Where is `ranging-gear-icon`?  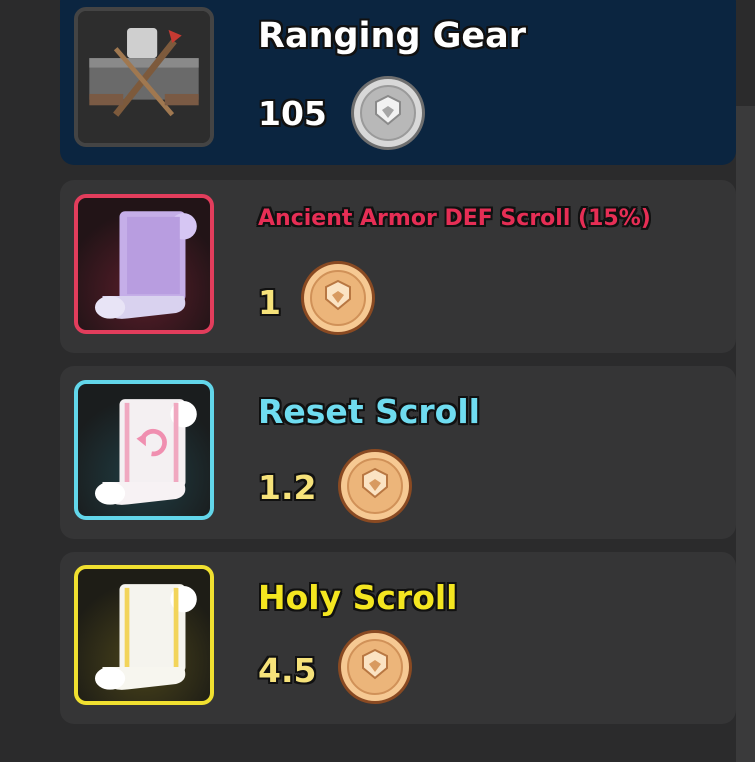
ranging-gear-icon is located at coordinates (144, 77).